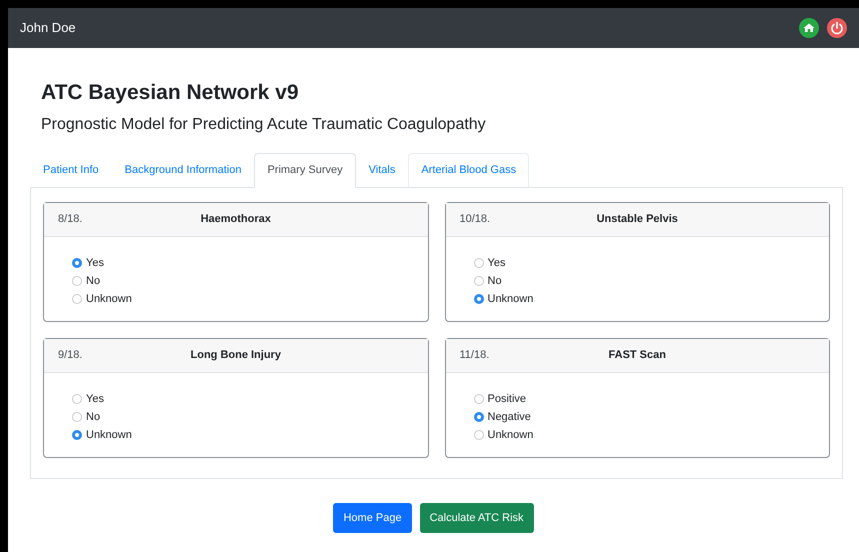 The height and width of the screenshot is (552, 859). I want to click on question-title: Long Bone Injury, so click(235, 354).